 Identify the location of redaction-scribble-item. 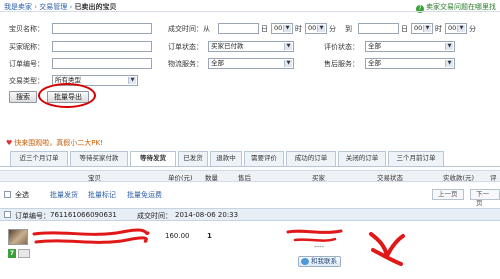
(91, 236).